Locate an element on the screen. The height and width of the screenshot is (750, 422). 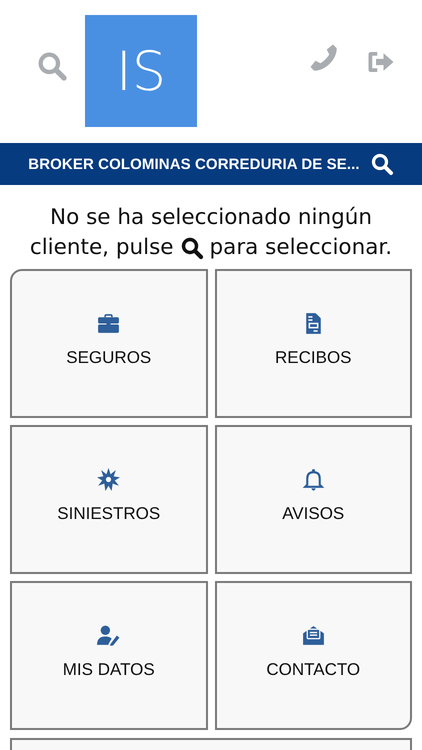
briefcase-icon is located at coordinates (109, 323).